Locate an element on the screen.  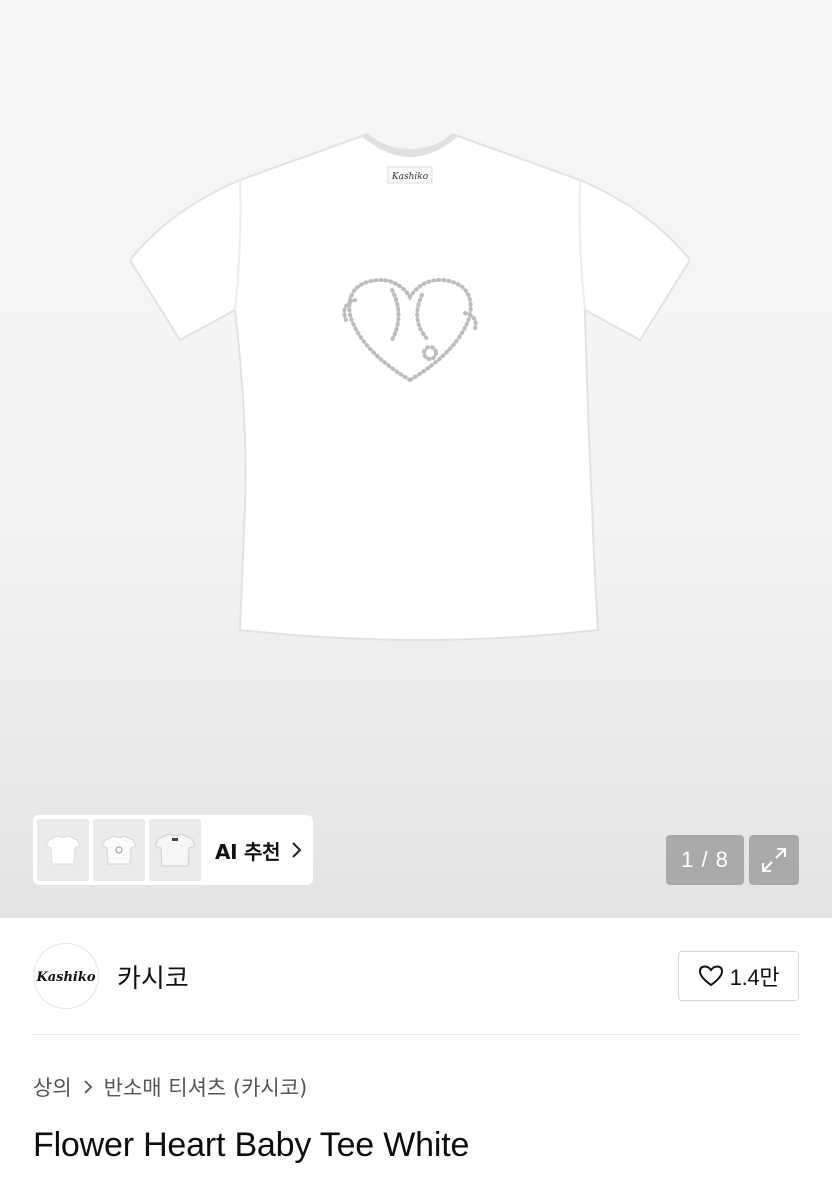
breadcrumb-item-category: 상의 is located at coordinates (52, 1087).